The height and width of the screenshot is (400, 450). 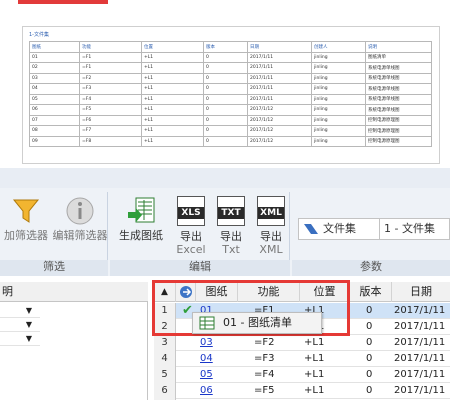 What do you see at coordinates (54, 47) in the screenshot?
I see `document-col-header: 图纸` at bounding box center [54, 47].